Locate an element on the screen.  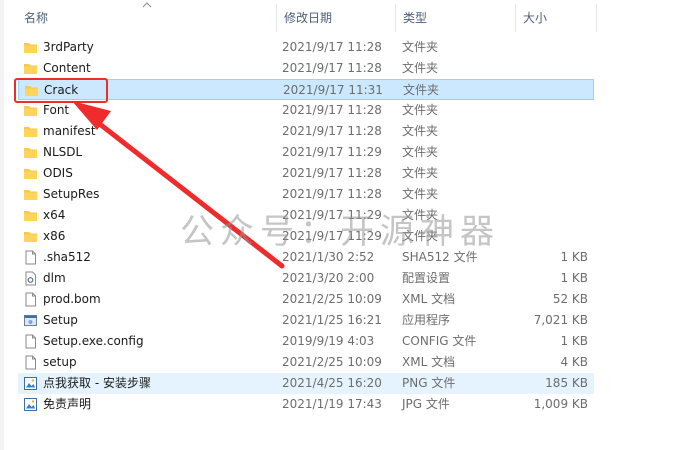
file-row: 3rdParty 2021/9/17 11:28 文件夹 is located at coordinates (306, 47).